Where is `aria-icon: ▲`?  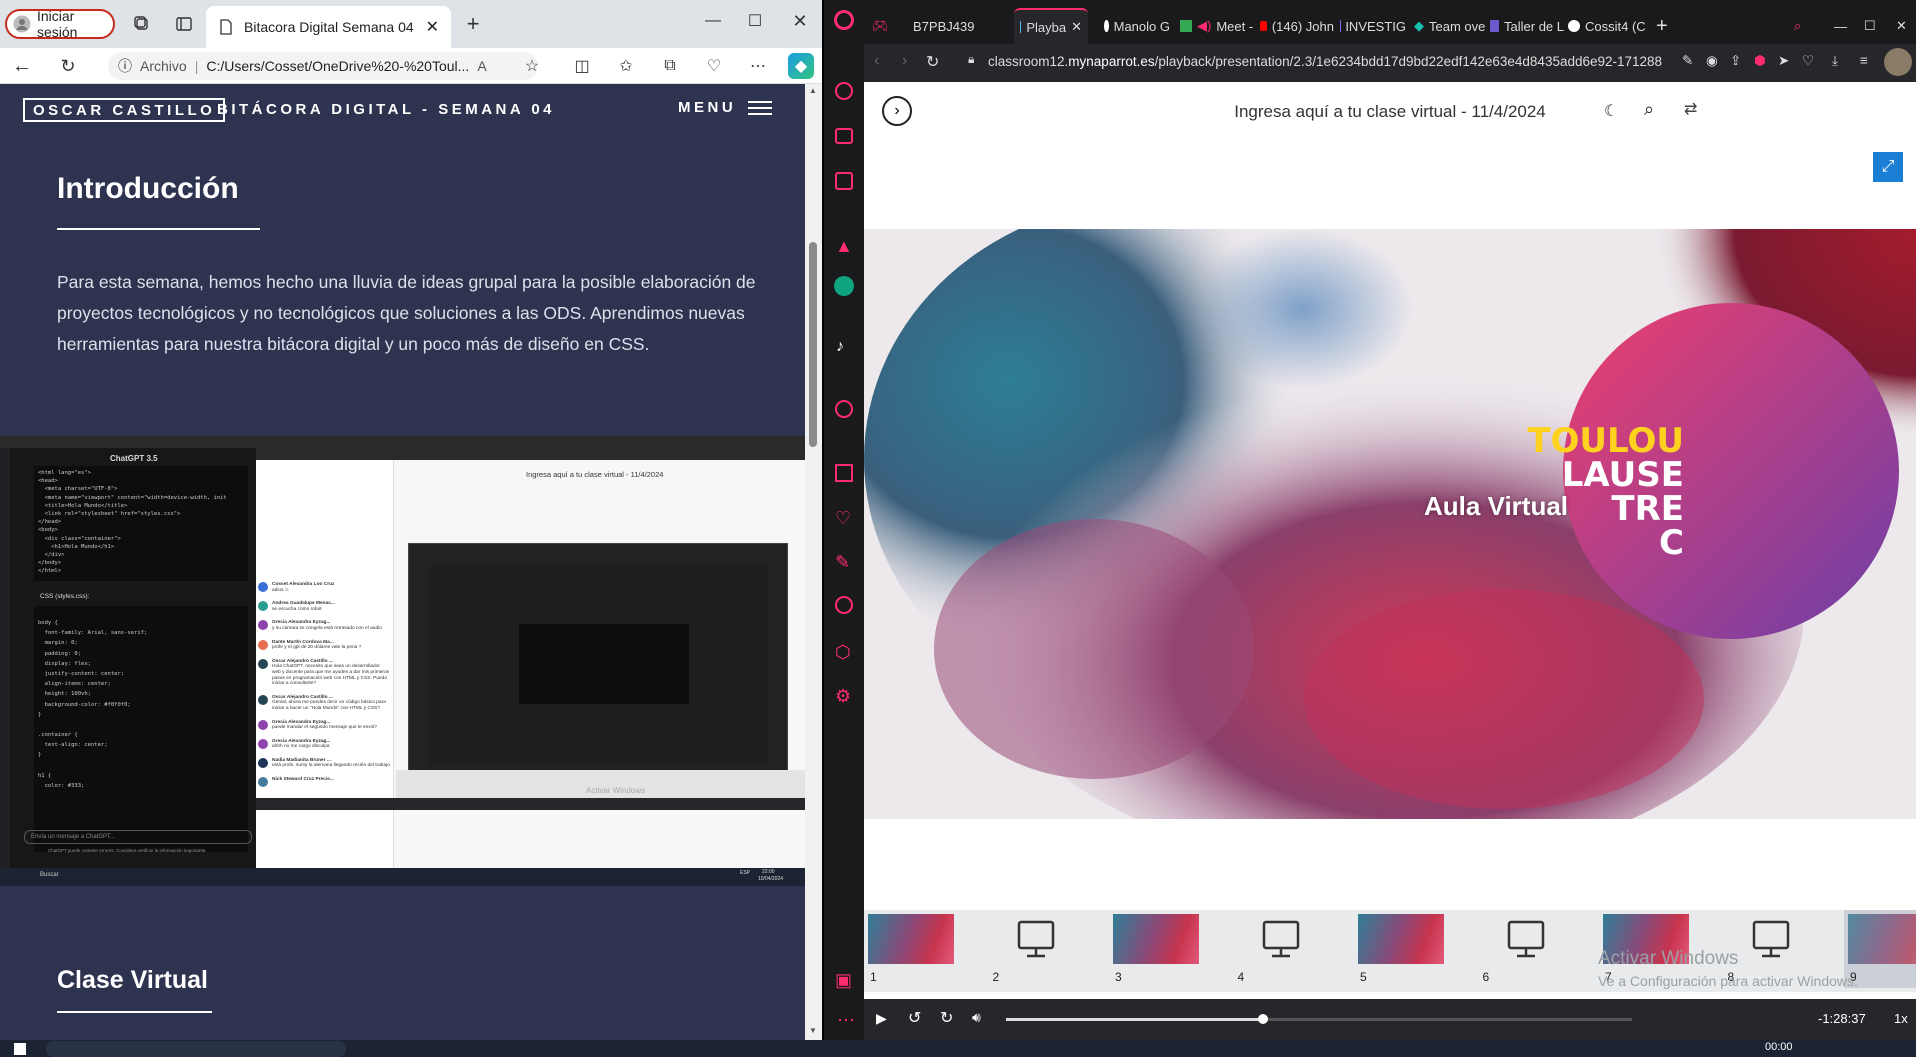 aria-icon: ▲ is located at coordinates (844, 246).